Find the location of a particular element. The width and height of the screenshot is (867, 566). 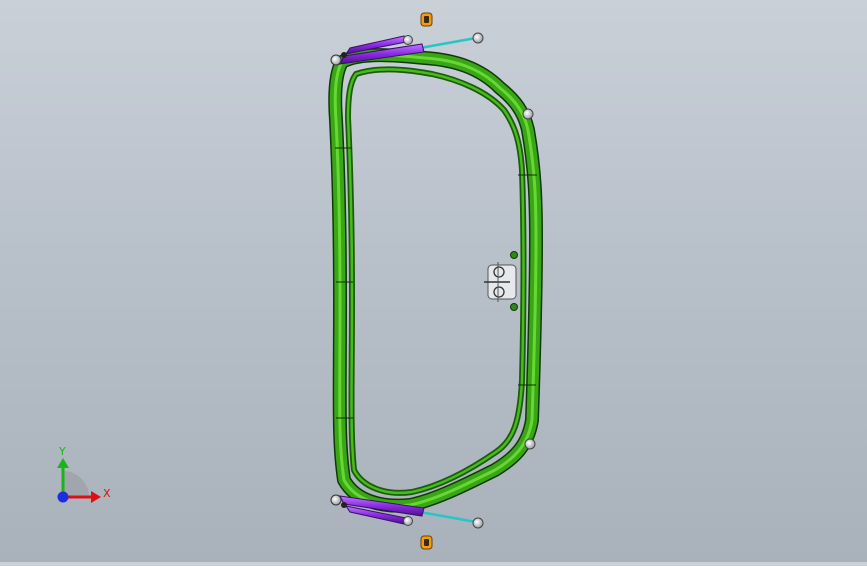

latch-assembly is located at coordinates (501, 281).